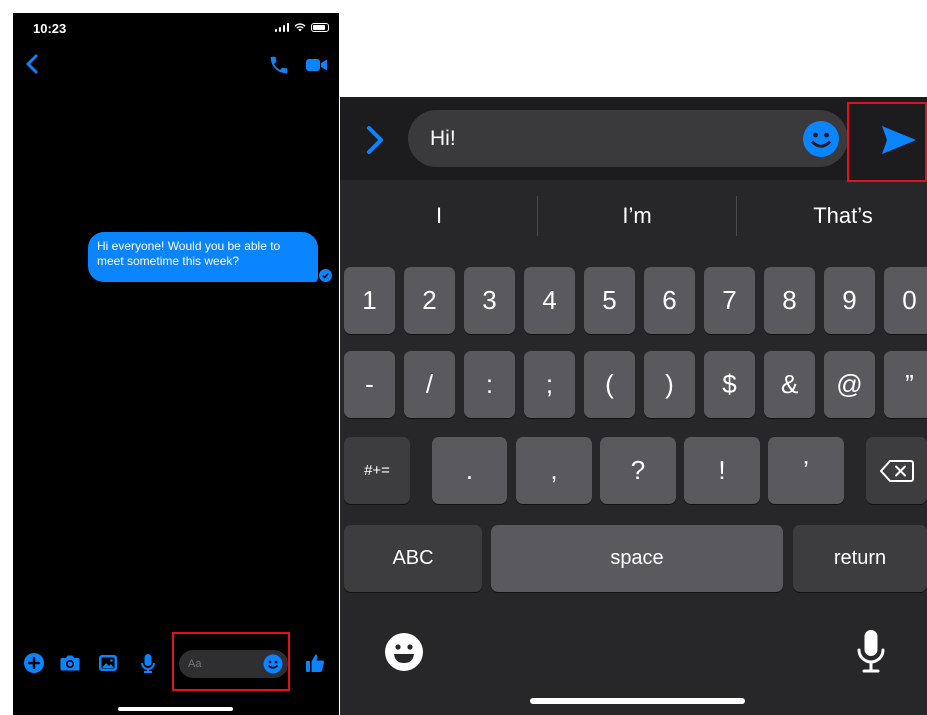 The width and height of the screenshot is (927, 715). I want to click on key-3: 3, so click(489, 300).